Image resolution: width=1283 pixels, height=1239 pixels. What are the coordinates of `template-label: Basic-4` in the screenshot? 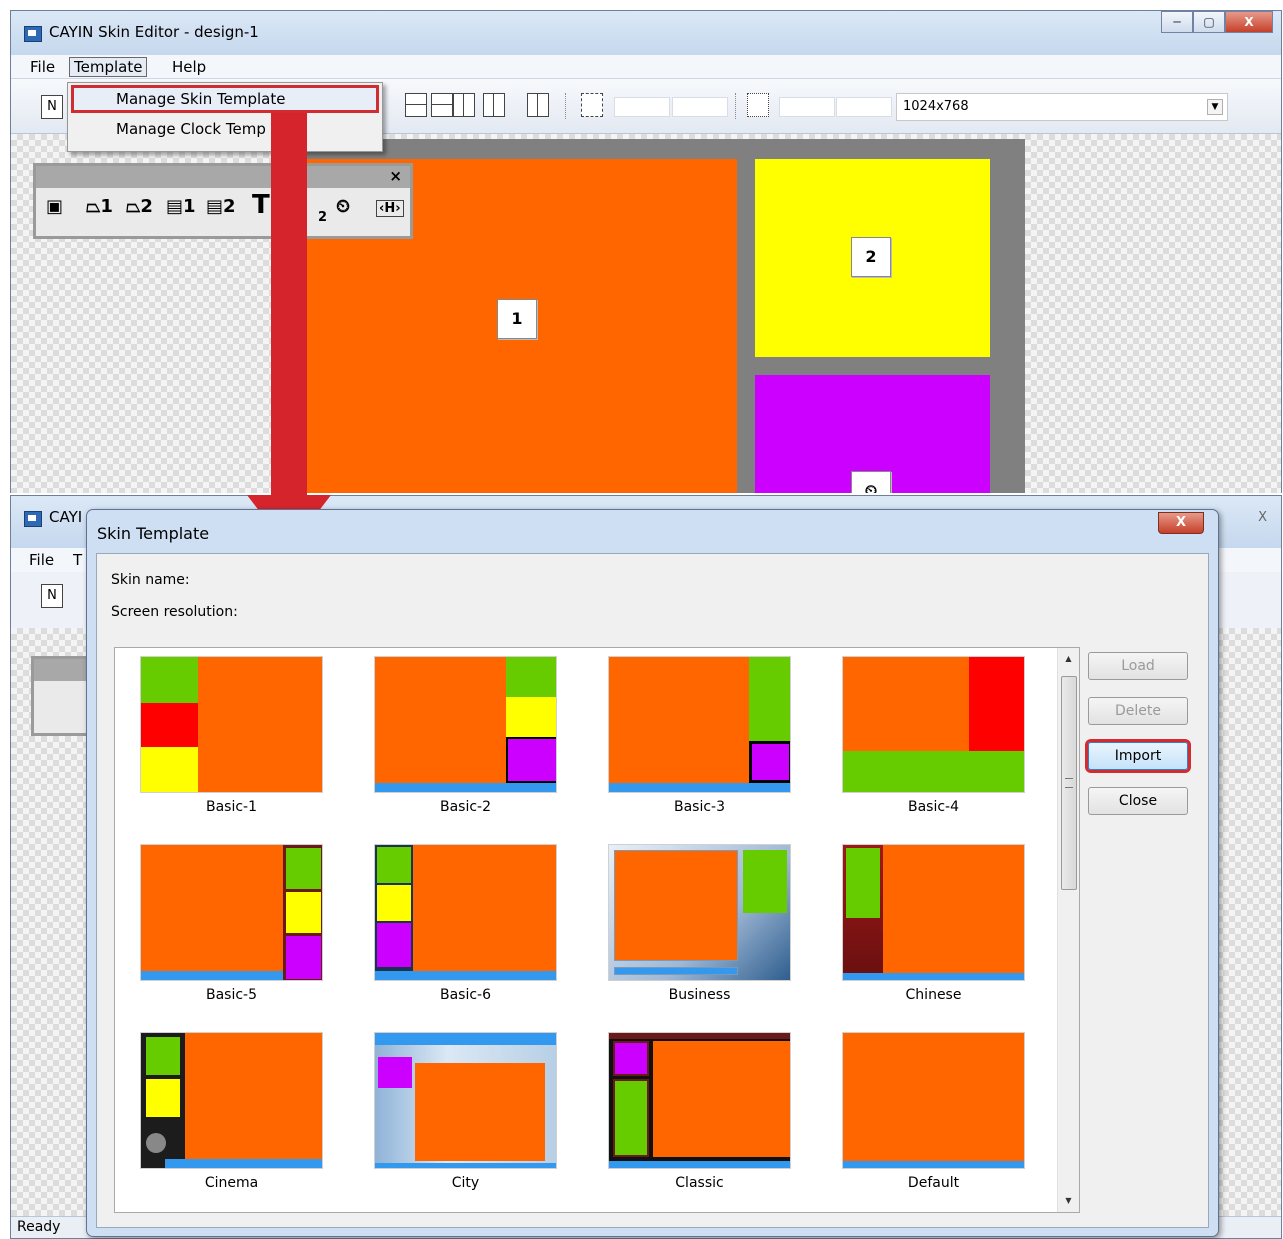 It's located at (933, 807).